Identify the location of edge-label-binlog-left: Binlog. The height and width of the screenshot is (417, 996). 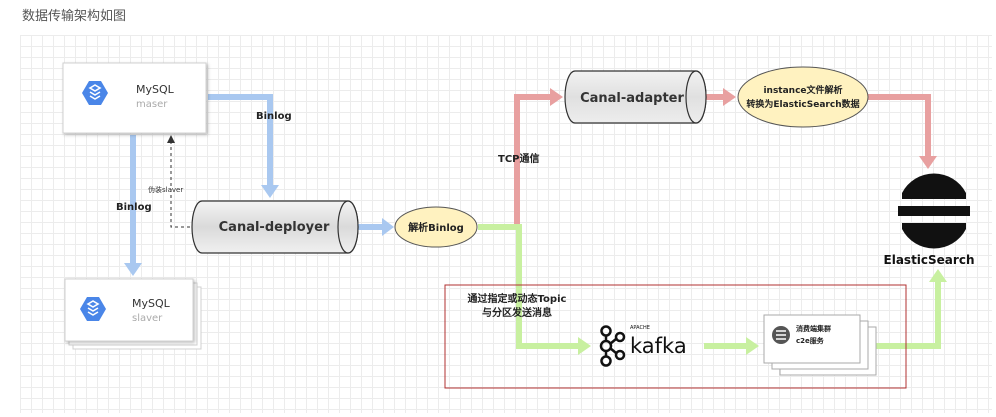
(134, 207).